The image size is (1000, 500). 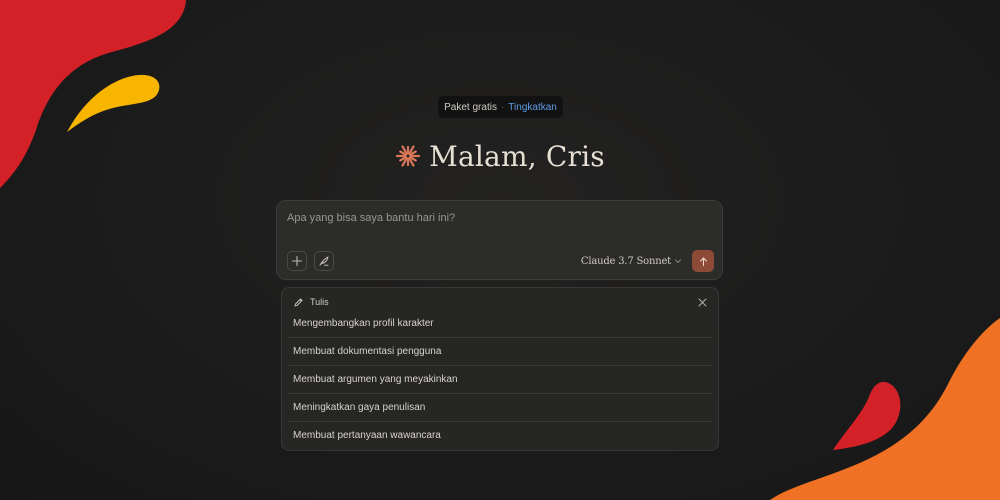 I want to click on suggestion-item: Membuat argumen yang meyakinkan, so click(x=500, y=380).